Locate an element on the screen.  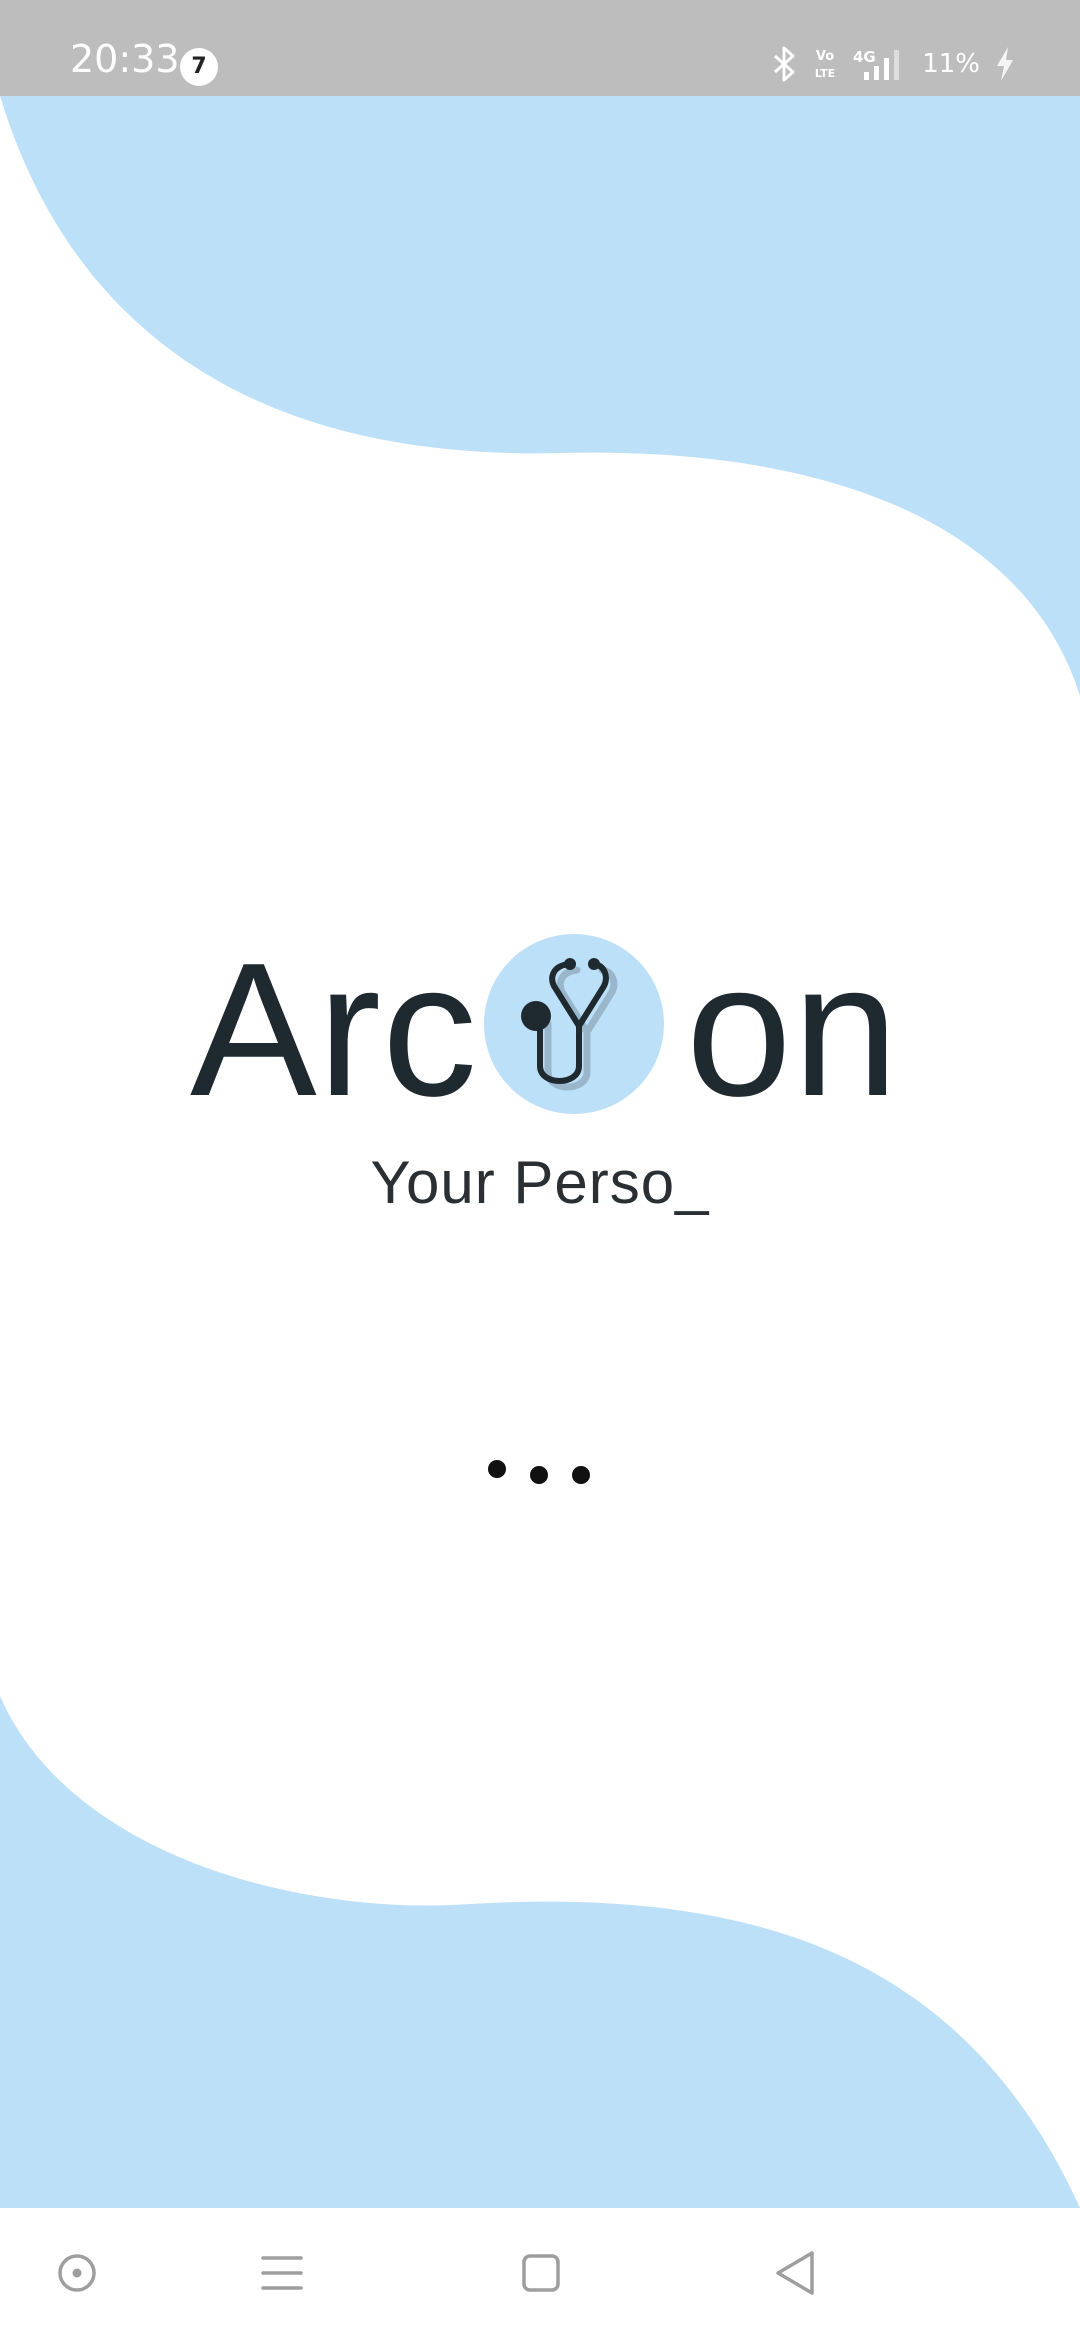
logo-text-right: on is located at coordinates (793, 1030).